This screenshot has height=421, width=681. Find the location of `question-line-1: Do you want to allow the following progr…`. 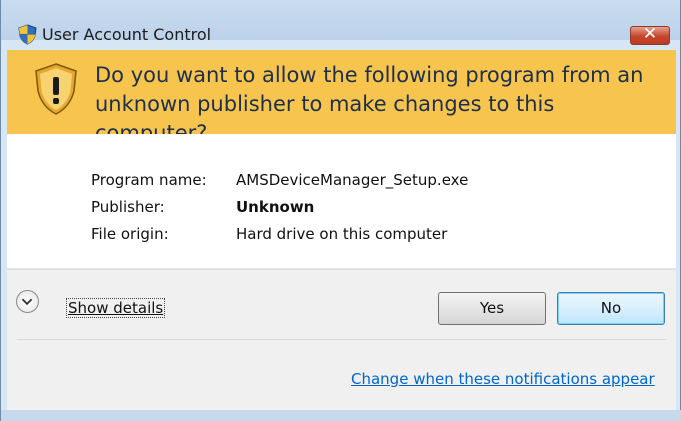

question-line-1: Do you want to allow the following progr… is located at coordinates (369, 75).